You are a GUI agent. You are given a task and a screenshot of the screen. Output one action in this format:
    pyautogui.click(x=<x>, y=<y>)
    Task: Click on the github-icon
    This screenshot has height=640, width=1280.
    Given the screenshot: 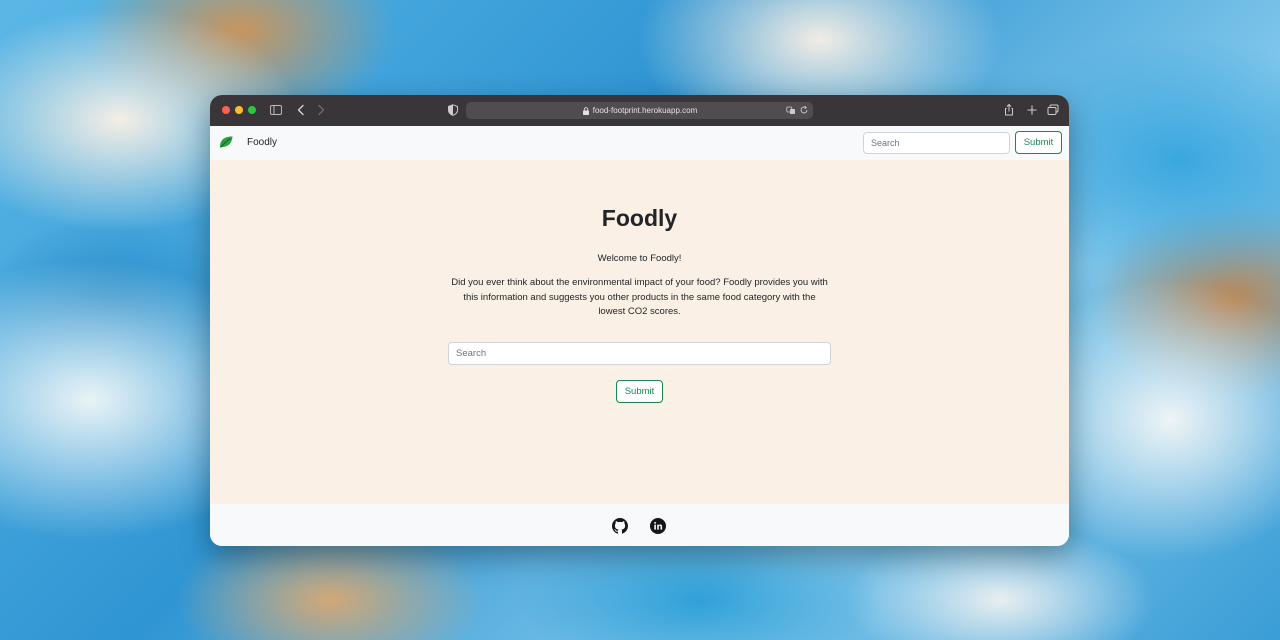 What is the action you would take?
    pyautogui.click(x=620, y=526)
    